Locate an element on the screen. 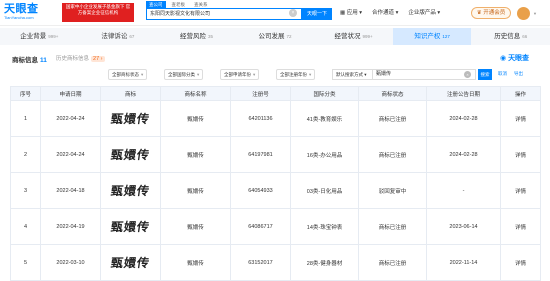 The image size is (550, 281). site-logo: 天眼查 TianYancha.com is located at coordinates (31, 13).